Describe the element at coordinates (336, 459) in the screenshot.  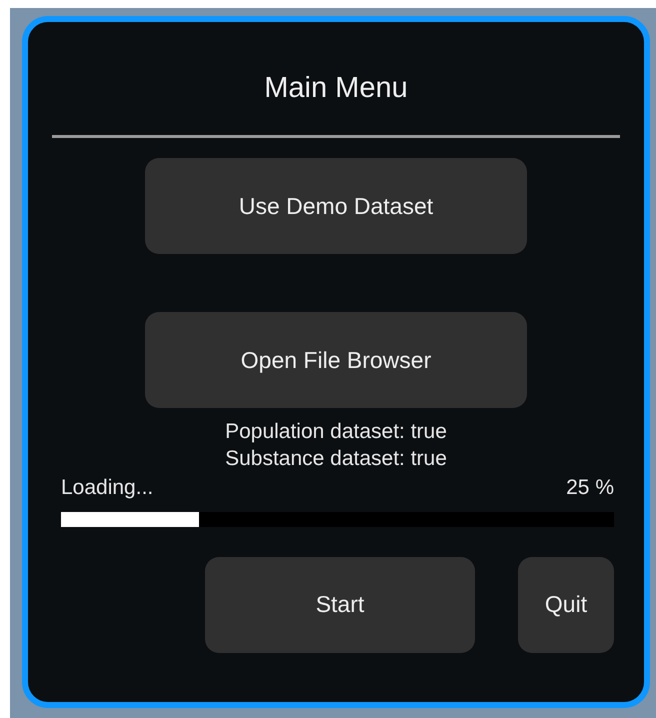
I see `status-text: Substance dataset: true` at that location.